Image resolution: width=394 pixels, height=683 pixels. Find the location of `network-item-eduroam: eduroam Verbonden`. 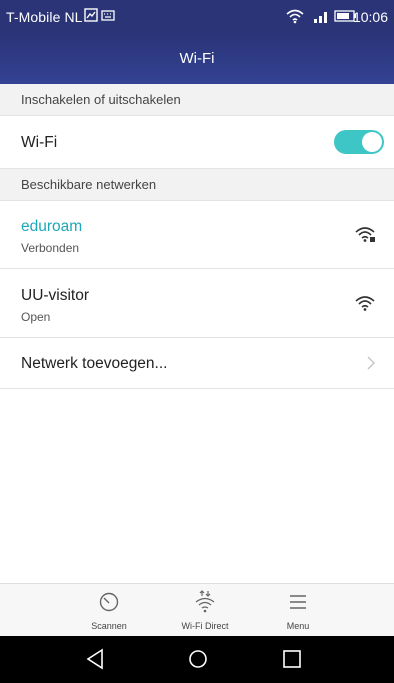

network-item-eduroam: eduroam Verbonden is located at coordinates (197, 235).